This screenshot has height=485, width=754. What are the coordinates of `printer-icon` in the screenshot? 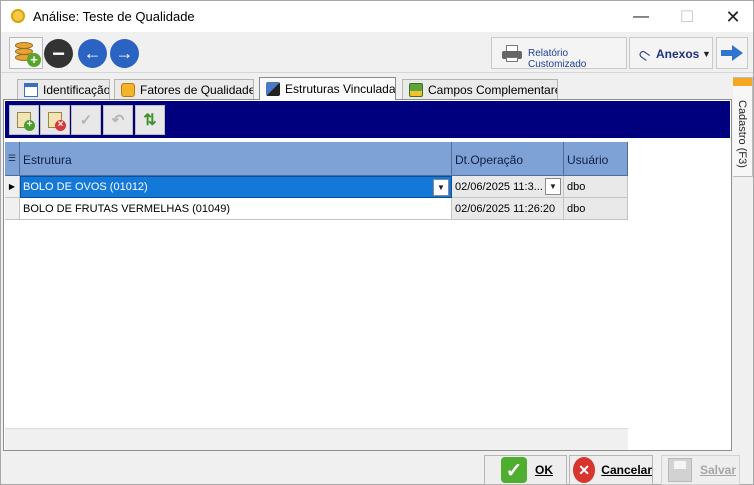 It's located at (512, 53).